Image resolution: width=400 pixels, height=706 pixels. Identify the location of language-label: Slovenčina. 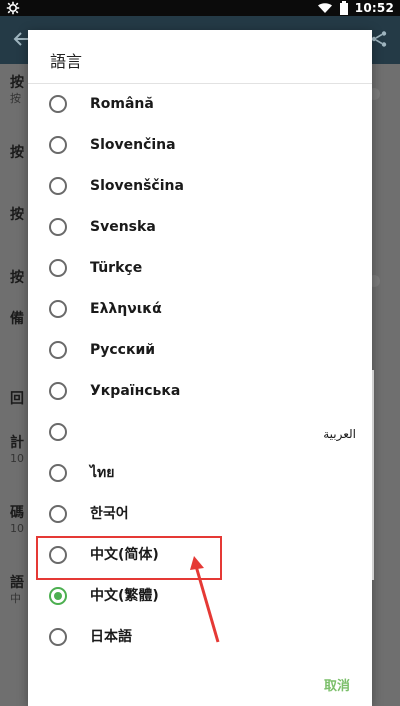
(133, 145).